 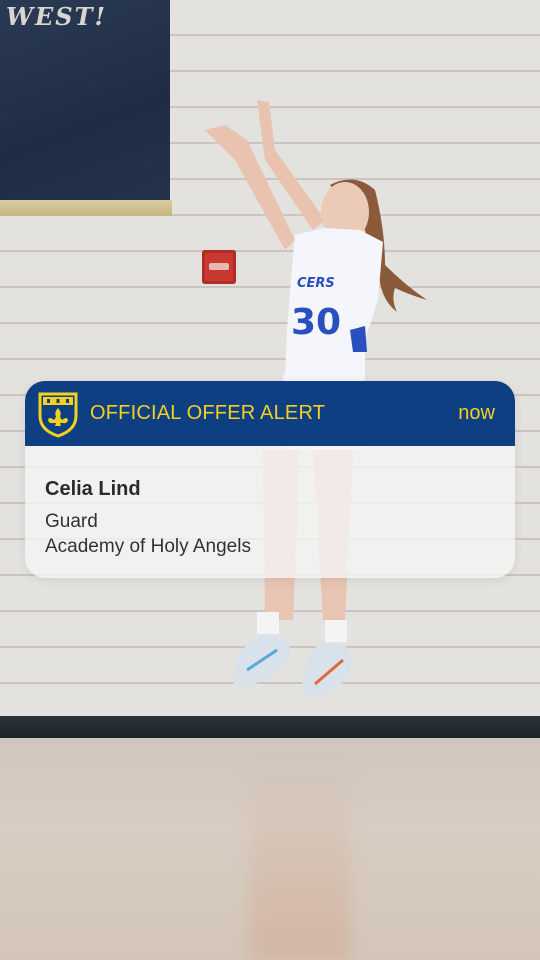 What do you see at coordinates (208, 413) in the screenshot?
I see `notification-title: OFFICIAL OFFER ALERT` at bounding box center [208, 413].